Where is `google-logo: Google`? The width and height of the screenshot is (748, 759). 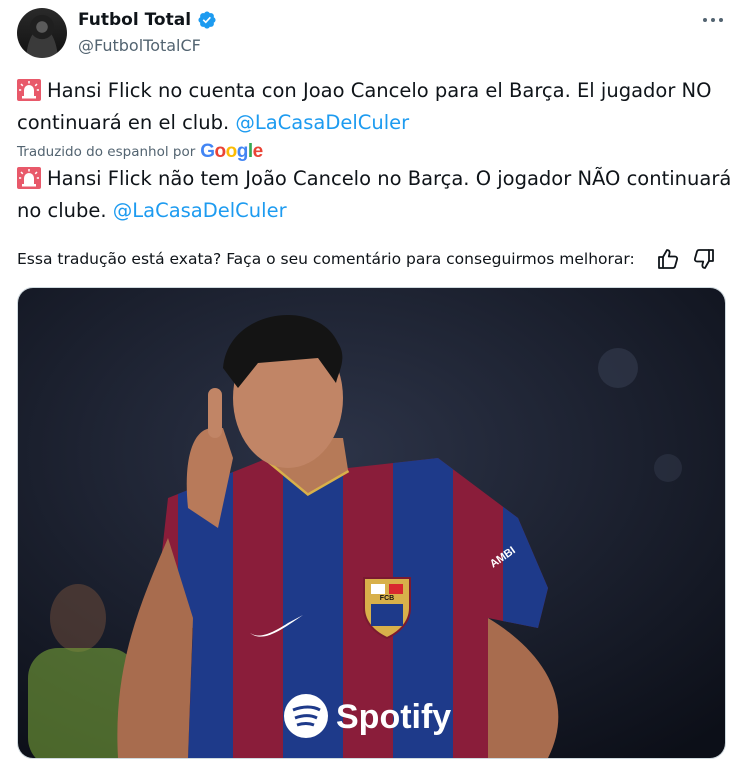 google-logo: Google is located at coordinates (231, 152).